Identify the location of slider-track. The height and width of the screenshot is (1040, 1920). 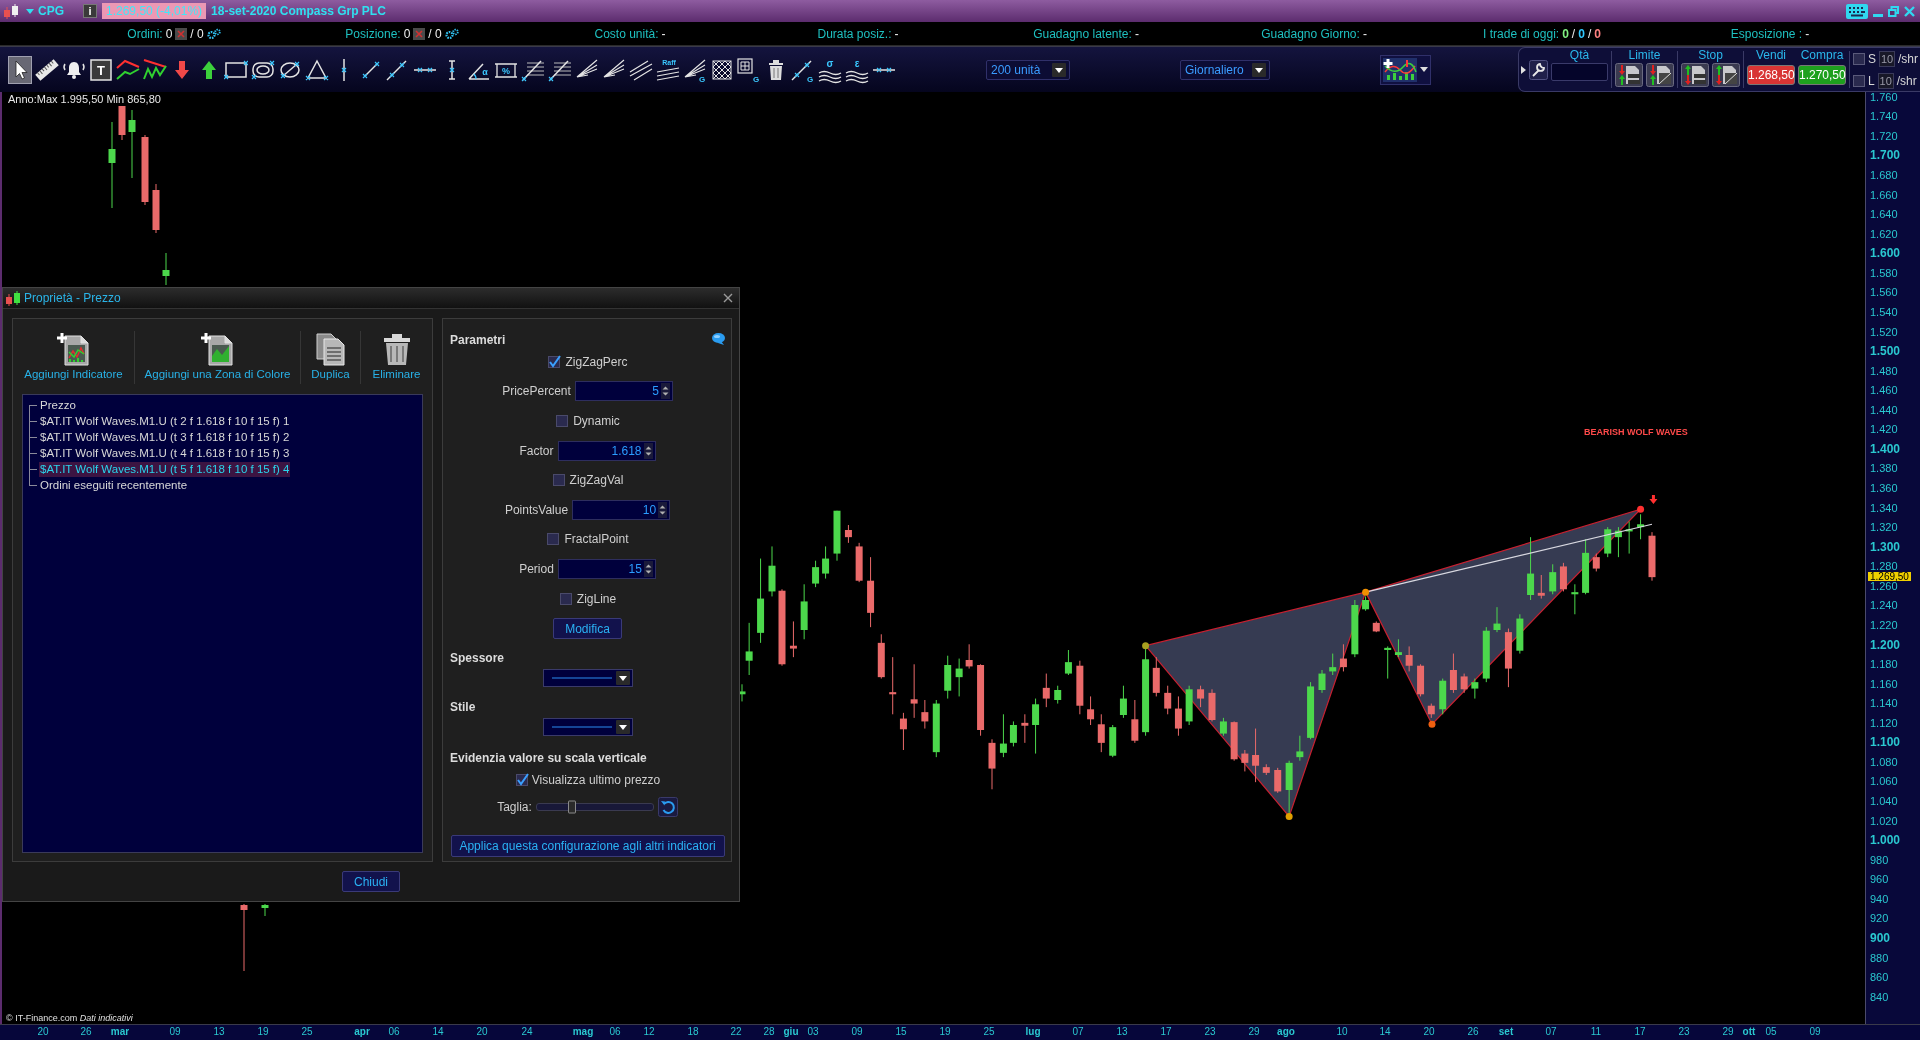
(594, 807).